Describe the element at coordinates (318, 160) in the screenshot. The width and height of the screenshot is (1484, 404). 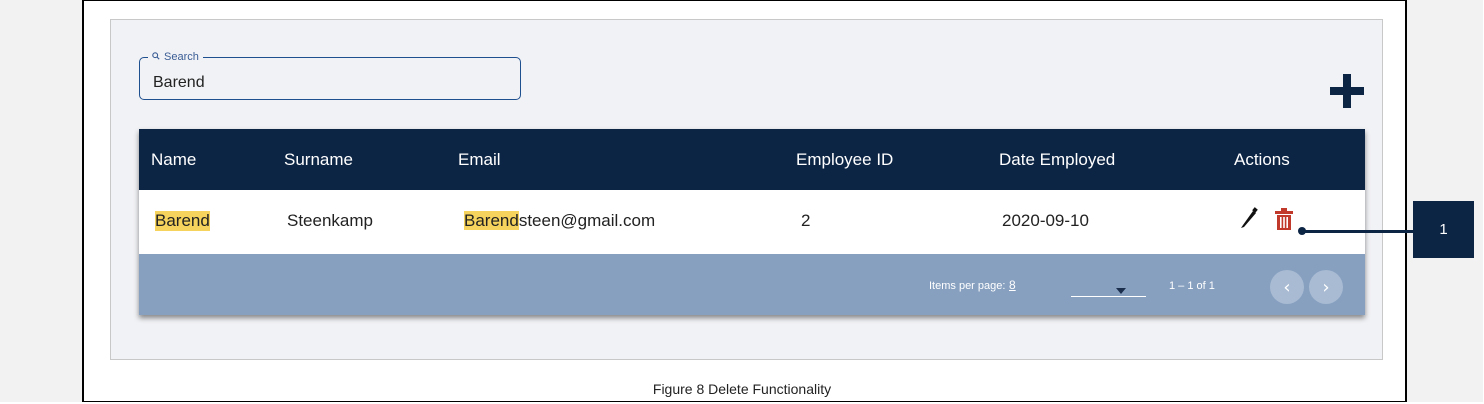
I see `column-header-surname: Surname` at that location.